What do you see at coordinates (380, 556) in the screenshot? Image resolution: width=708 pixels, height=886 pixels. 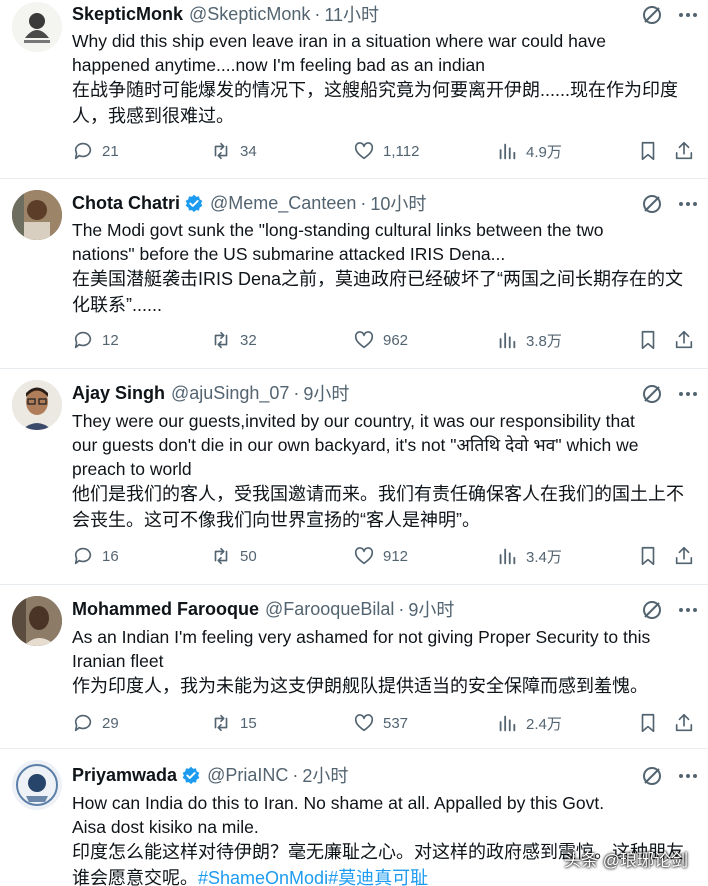 I see `like-button: 912` at bounding box center [380, 556].